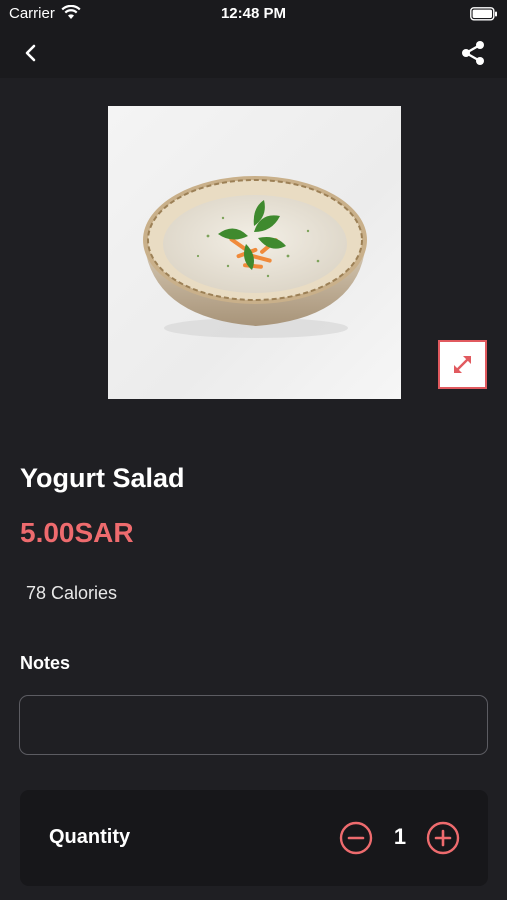 The height and width of the screenshot is (900, 507). I want to click on notes-input, so click(253, 725).